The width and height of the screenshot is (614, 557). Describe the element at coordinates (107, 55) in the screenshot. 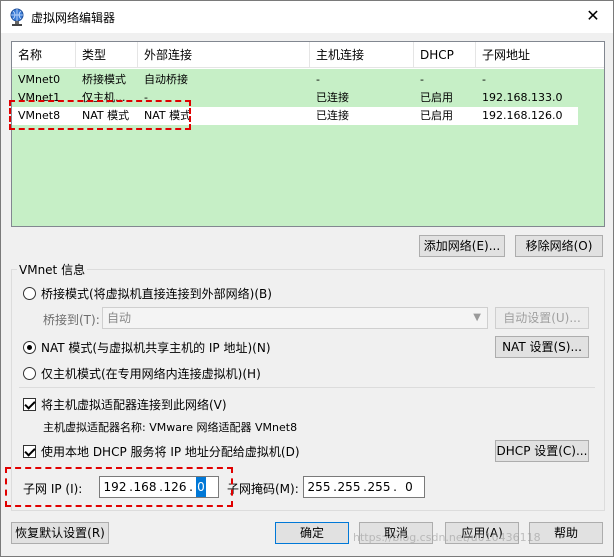

I see `column-header-type: 类型` at that location.